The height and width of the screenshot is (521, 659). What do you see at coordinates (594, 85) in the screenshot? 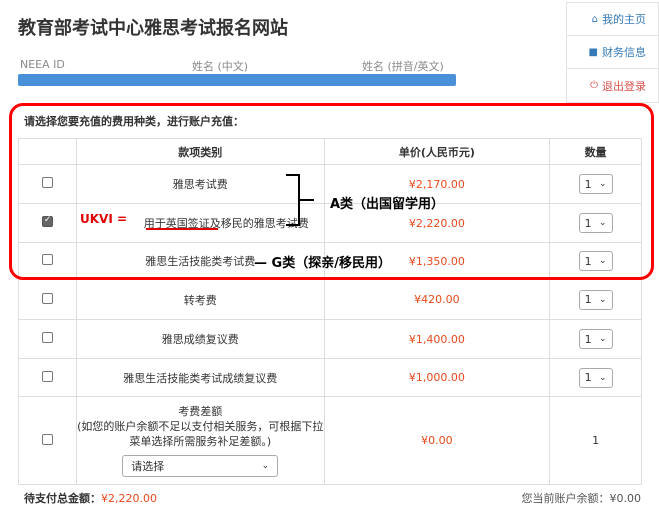
I see `power-icon: ⏻` at bounding box center [594, 85].